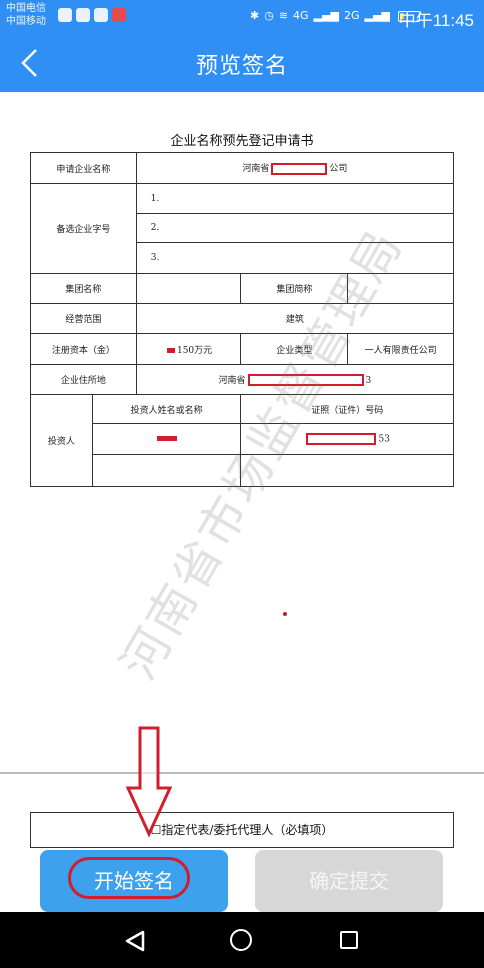 Image resolution: width=484 pixels, height=968 pixels. I want to click on confirm-submit-button: 确定提交, so click(349, 881).